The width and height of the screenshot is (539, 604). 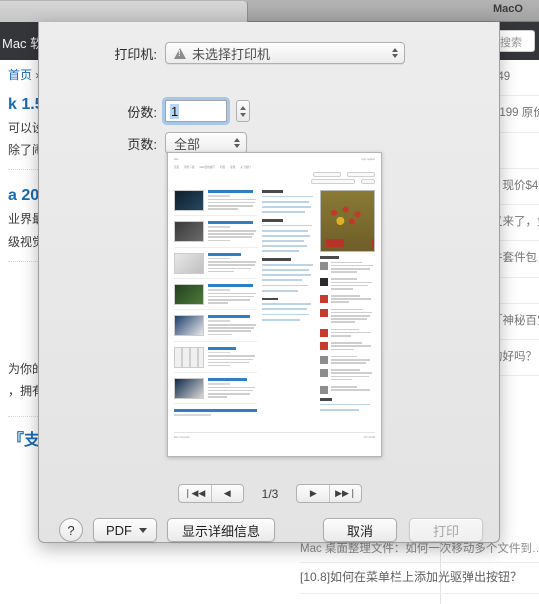 What do you see at coordinates (180, 53) in the screenshot?
I see `warning-triangle-icon` at bounding box center [180, 53].